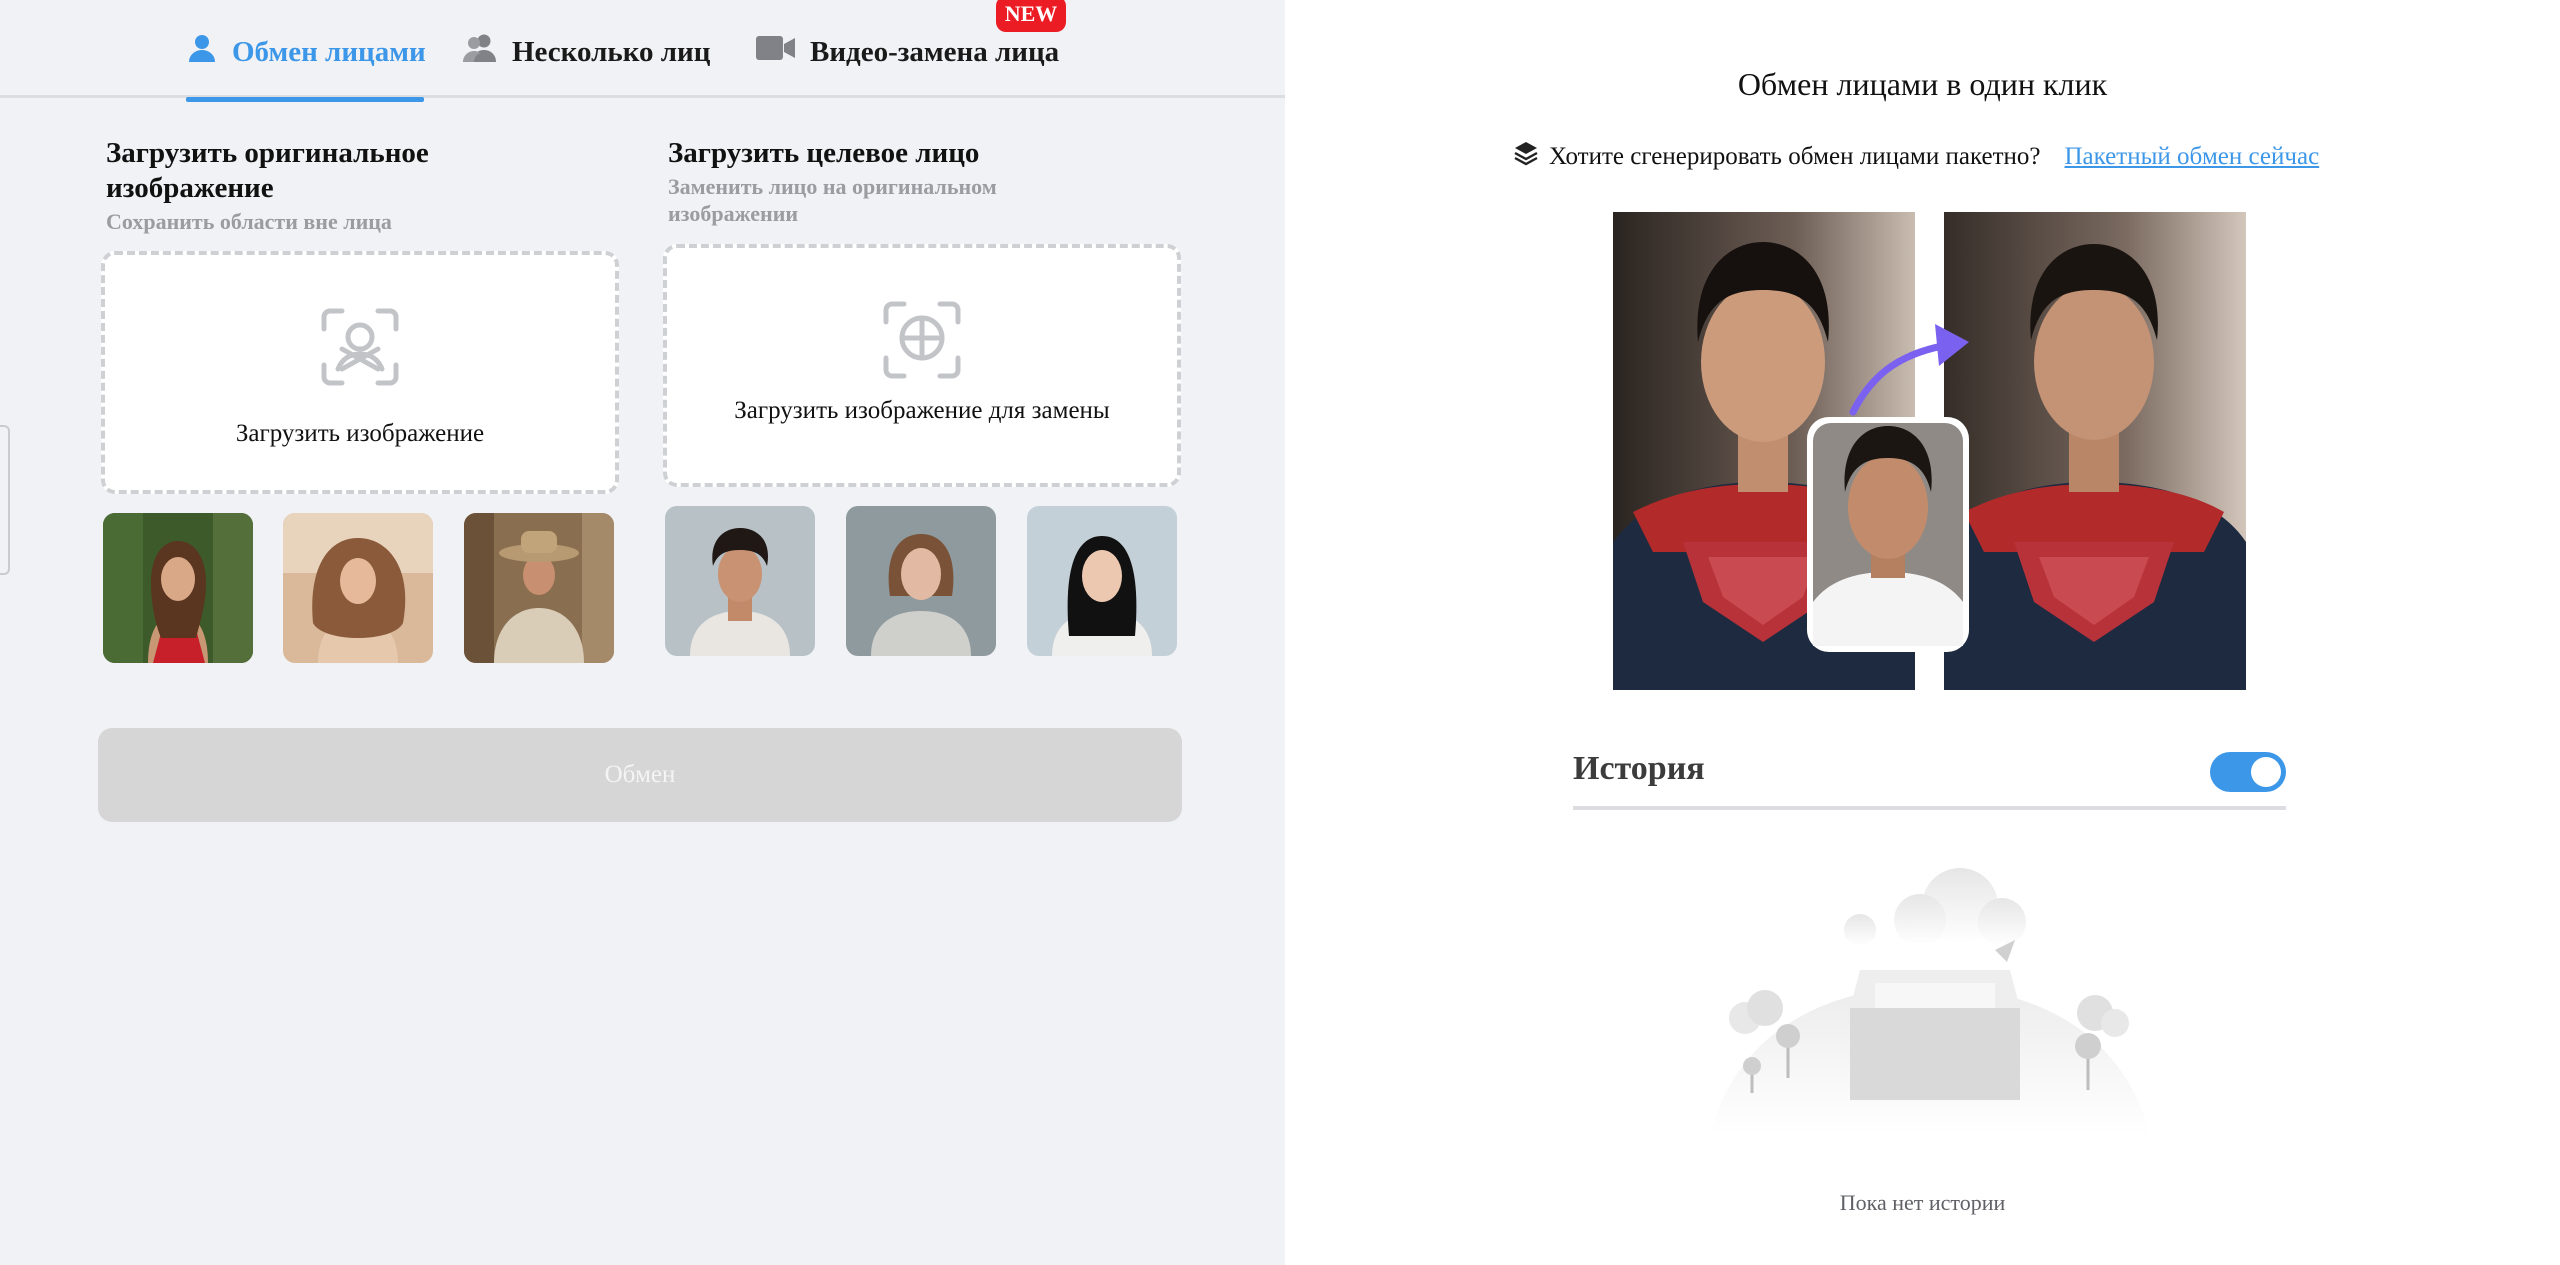 This screenshot has height=1265, width=2560. I want to click on target-upload-dropzone: Загрузить изображение для замены, so click(922, 365).